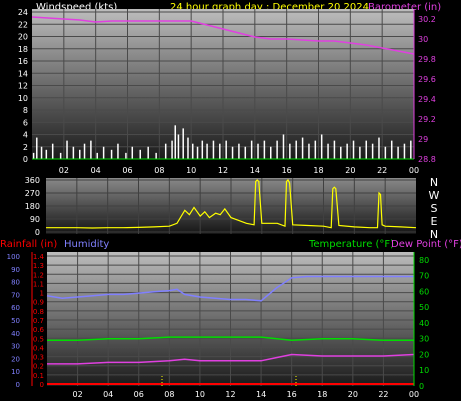 The height and width of the screenshot is (401, 461). What do you see at coordinates (15, 321) in the screenshot?
I see `humidity-tick-label: 50` at bounding box center [15, 321].